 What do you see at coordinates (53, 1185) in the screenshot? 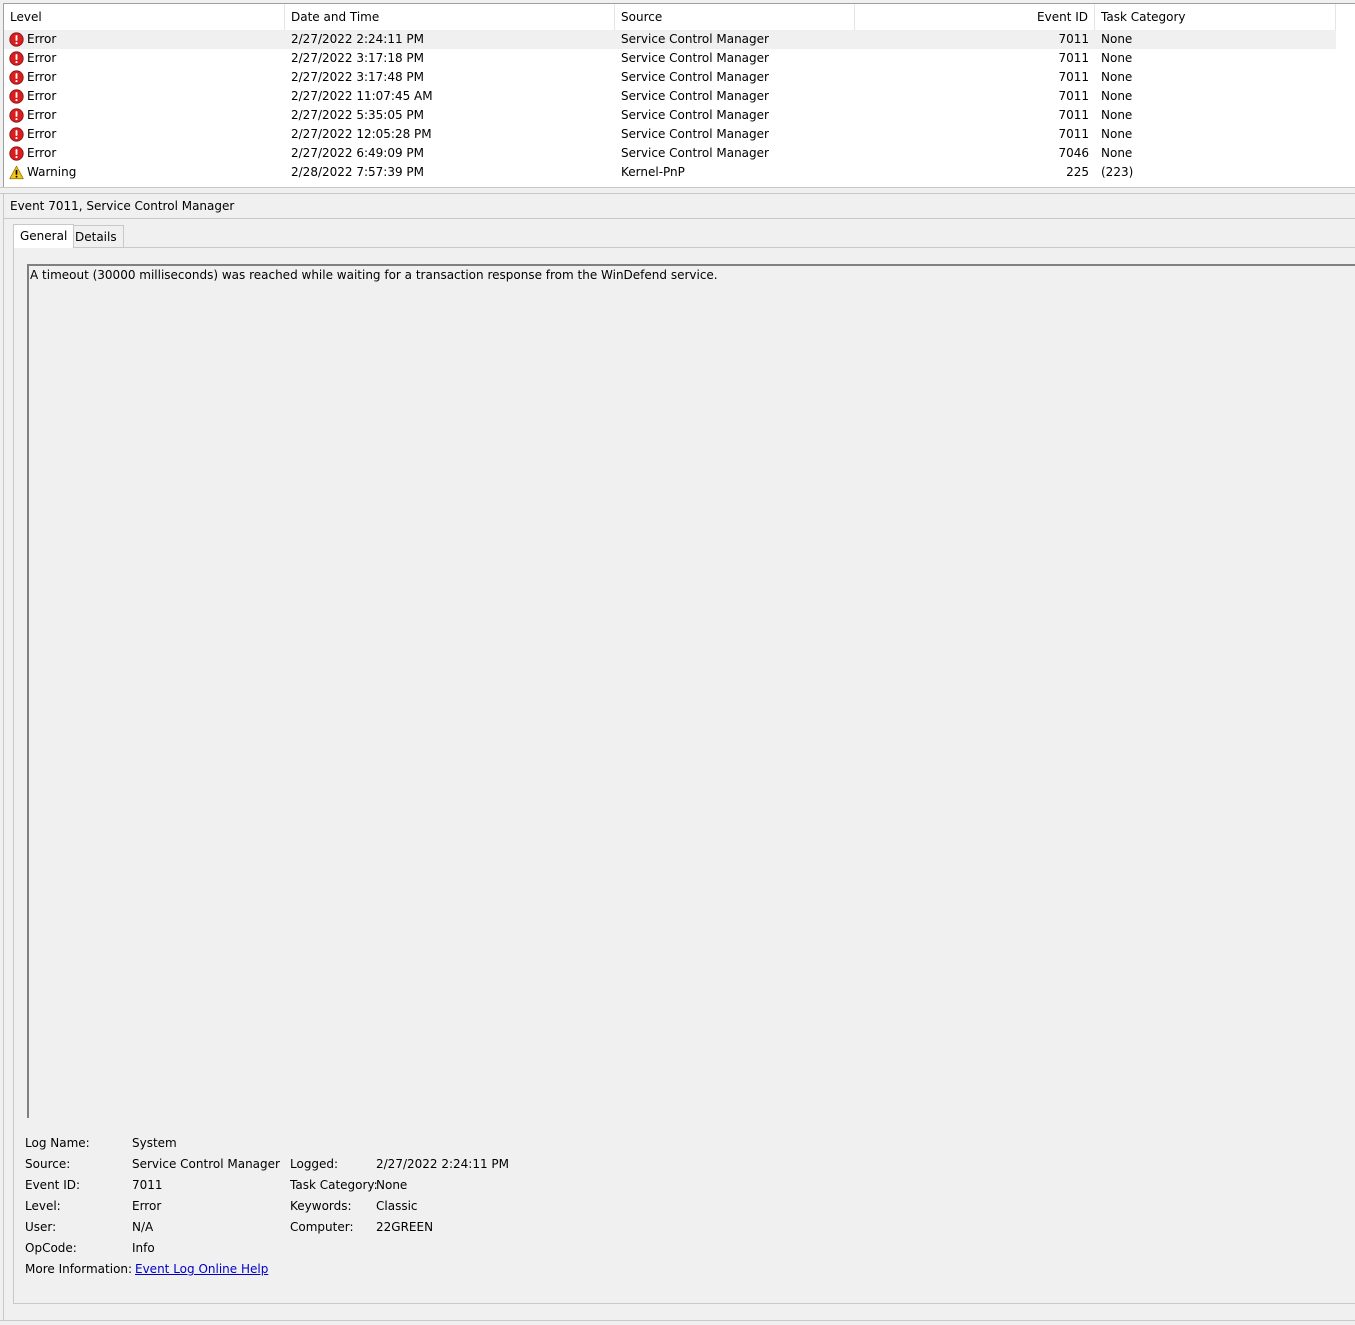
I see `event-id-label: Event ID:` at bounding box center [53, 1185].